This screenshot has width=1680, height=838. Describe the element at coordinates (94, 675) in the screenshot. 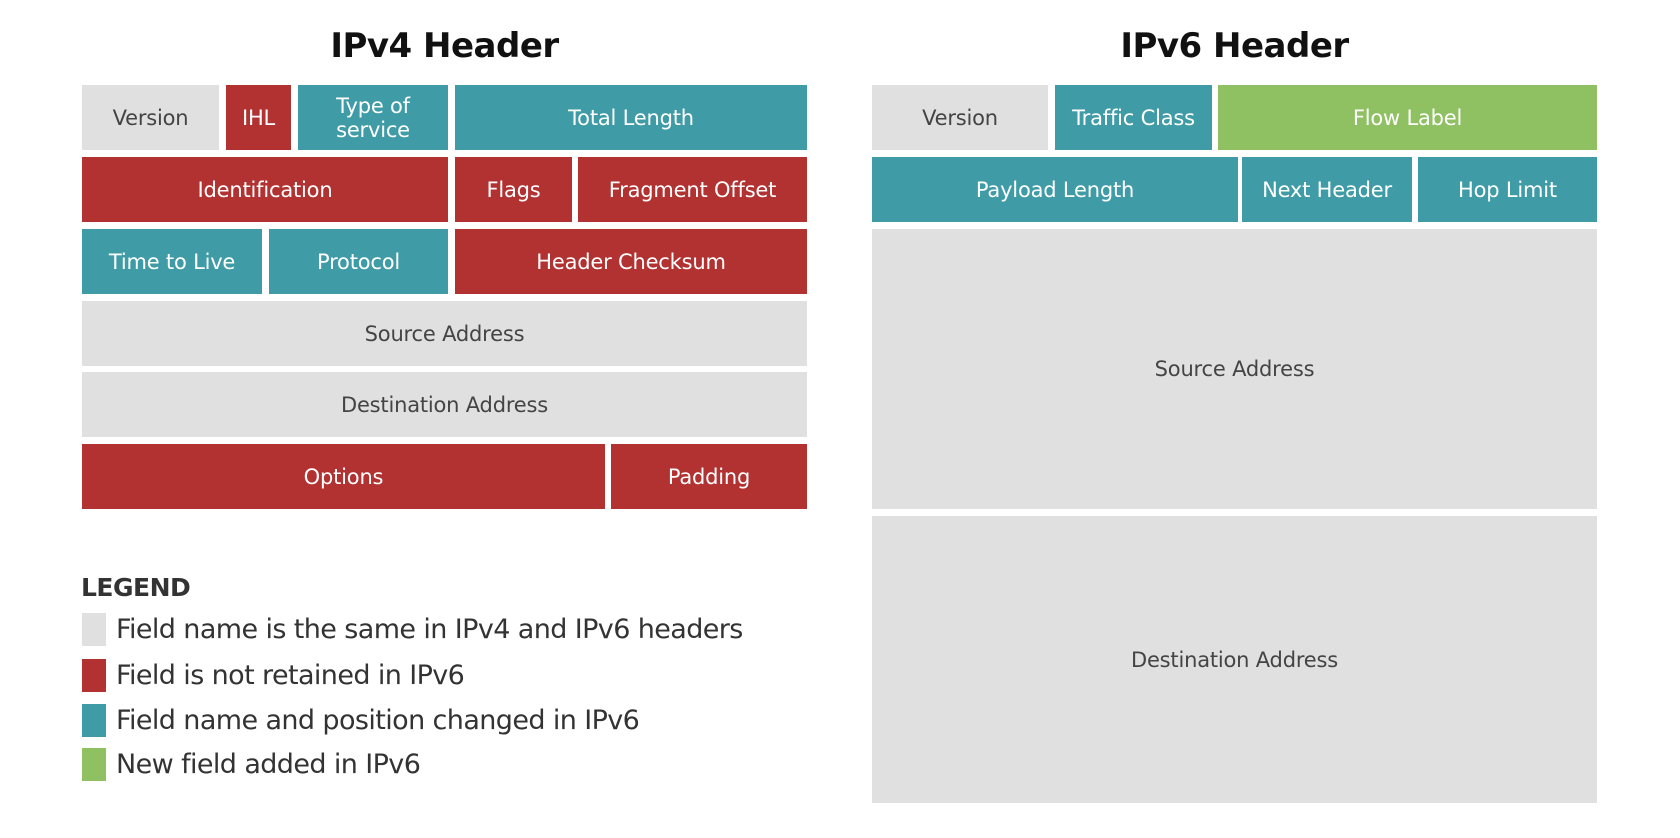

I see `legend-swatch-red` at that location.